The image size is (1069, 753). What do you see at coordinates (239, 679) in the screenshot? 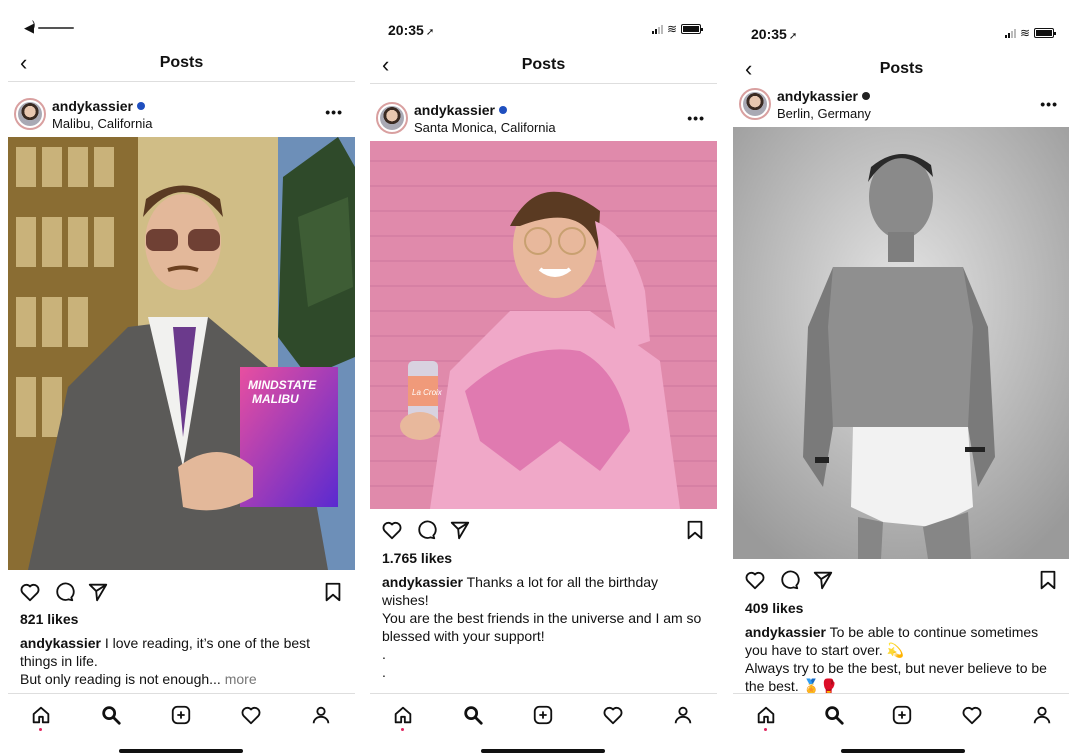
I see `caption-more-link: more` at bounding box center [239, 679].